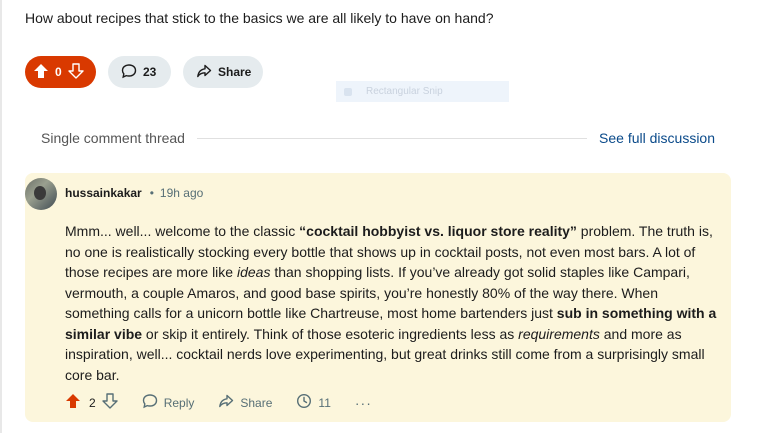 This screenshot has height=433, width=758. What do you see at coordinates (92, 402) in the screenshot?
I see `comment-vote-count: 2` at bounding box center [92, 402].